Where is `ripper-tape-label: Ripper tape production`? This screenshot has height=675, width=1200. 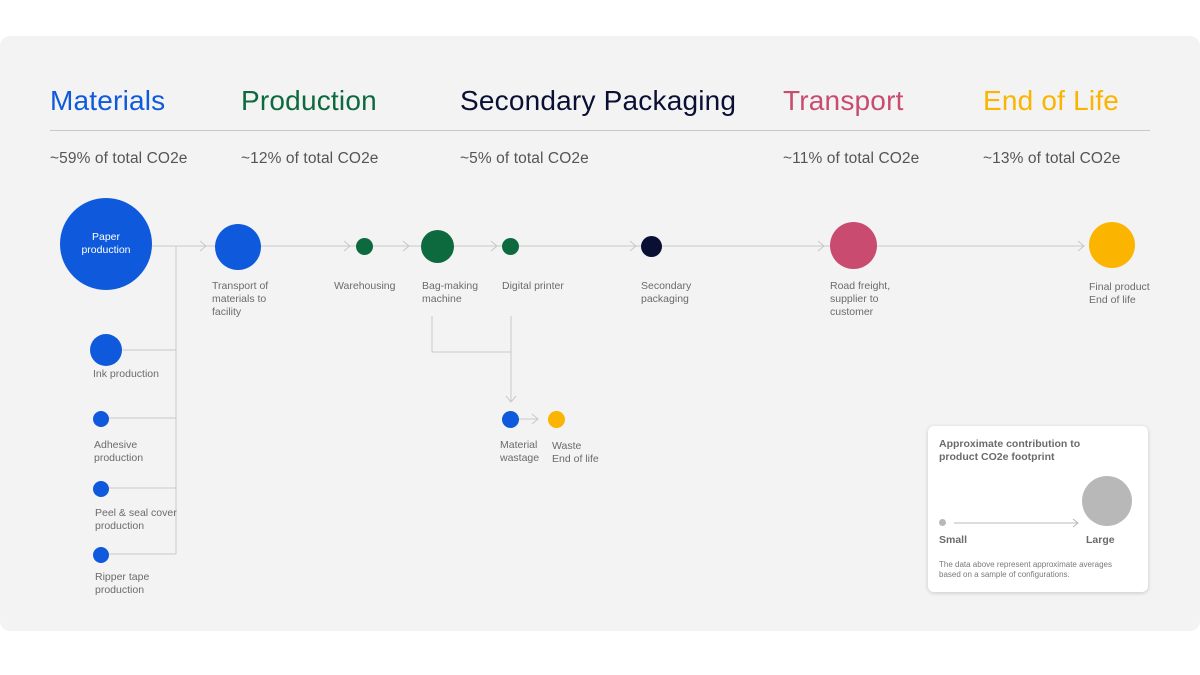 ripper-tape-label: Ripper tape production is located at coordinates (122, 583).